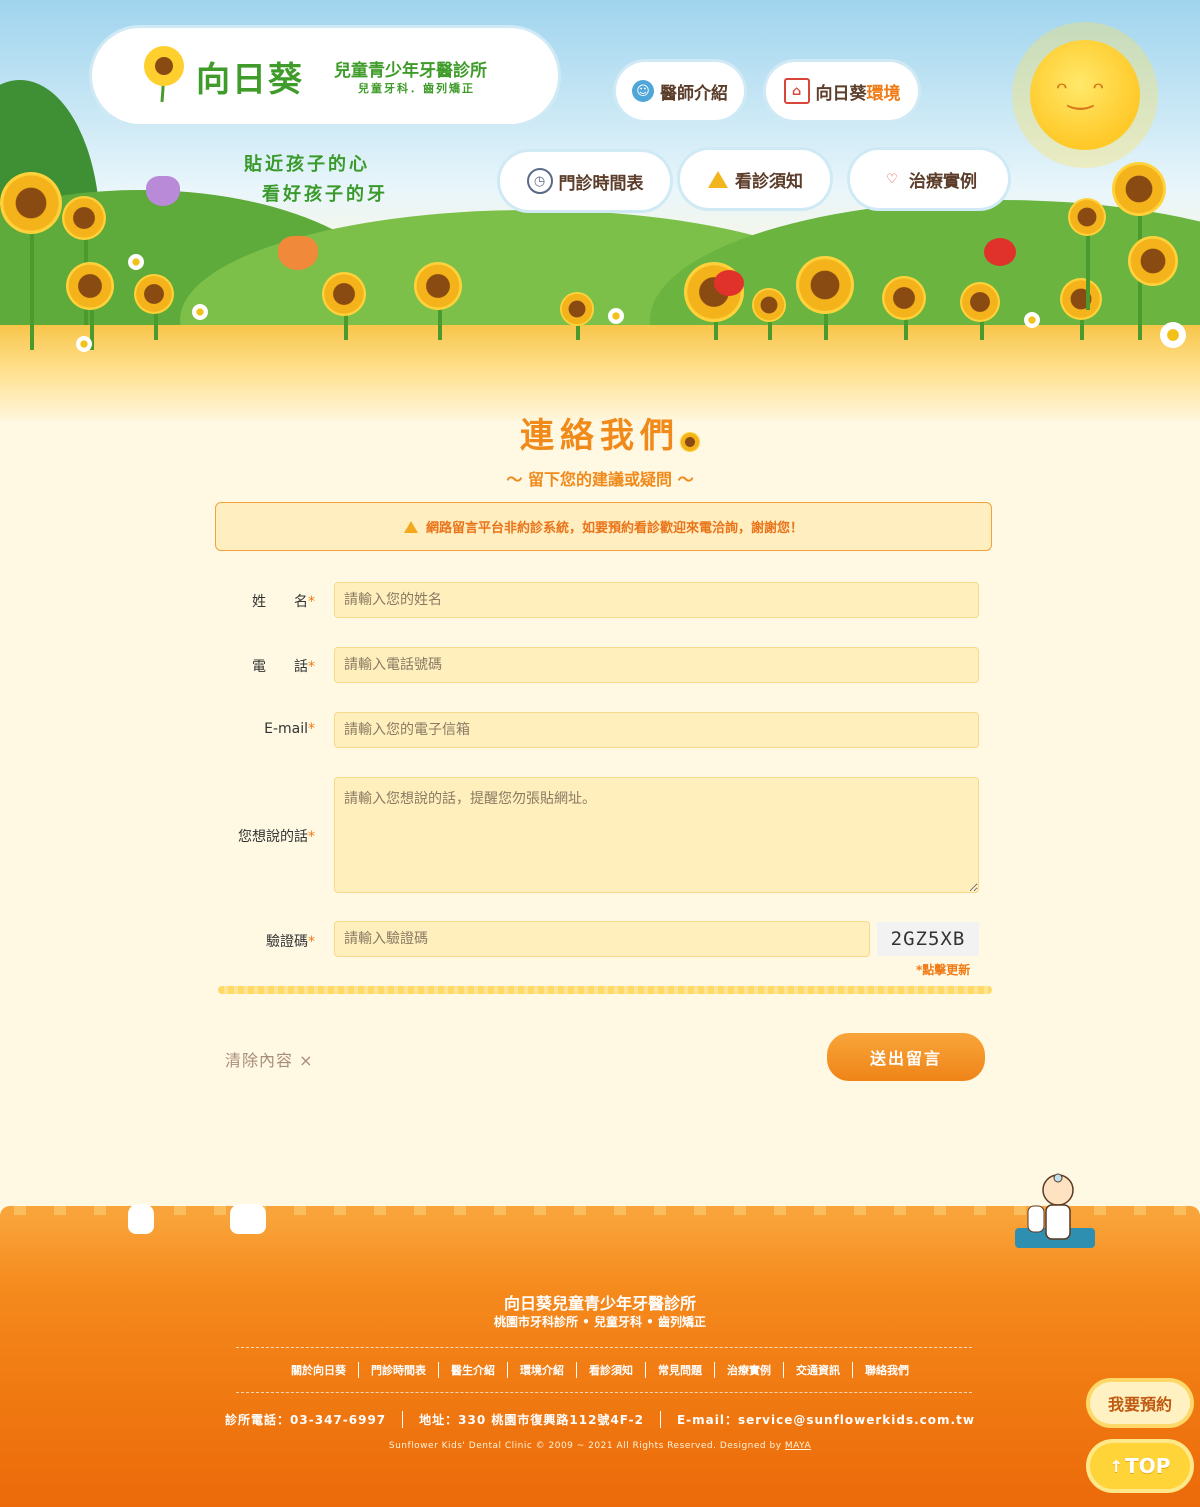 Image resolution: width=1200 pixels, height=1507 pixels. I want to click on arrow-up-icon: ↑, so click(1116, 1466).